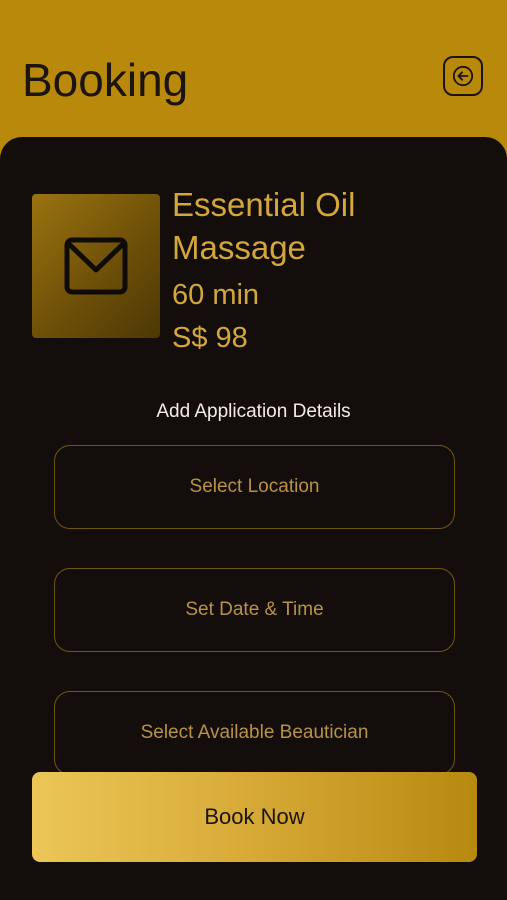 The height and width of the screenshot is (900, 507). Describe the element at coordinates (254, 817) in the screenshot. I see `book-now-button: Book Now` at that location.